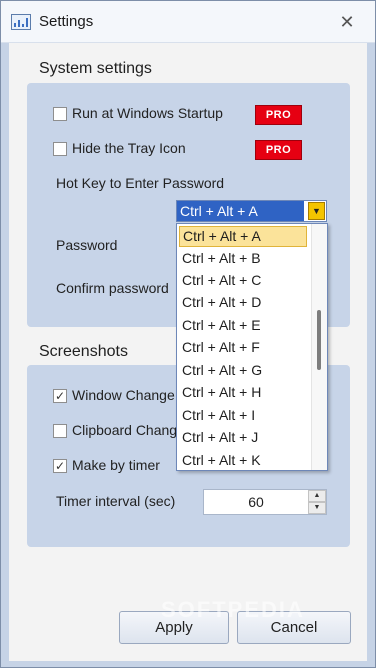  What do you see at coordinates (21, 22) in the screenshot?
I see `app-chart-icon` at bounding box center [21, 22].